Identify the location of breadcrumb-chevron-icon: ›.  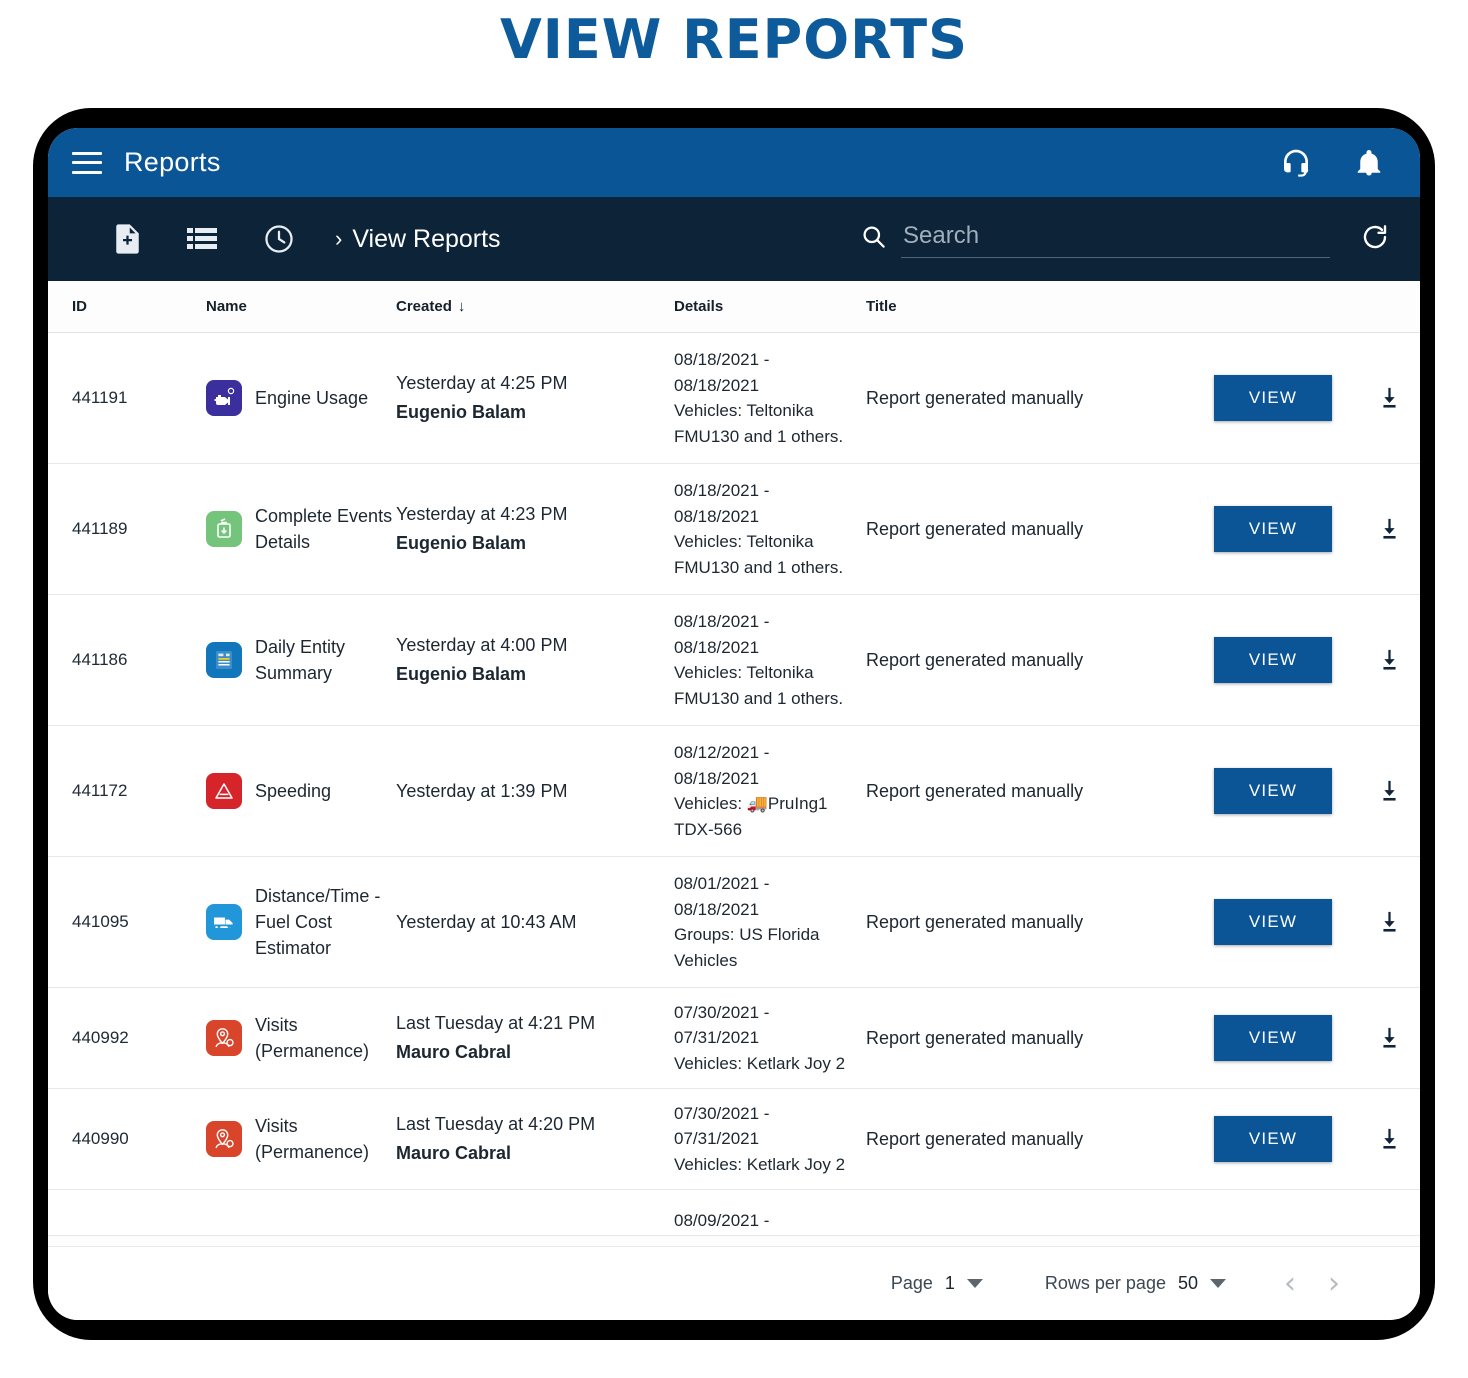
(339, 238).